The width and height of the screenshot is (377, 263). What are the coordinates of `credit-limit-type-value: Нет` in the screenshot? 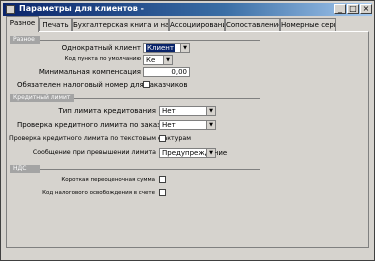 It's located at (169, 111).